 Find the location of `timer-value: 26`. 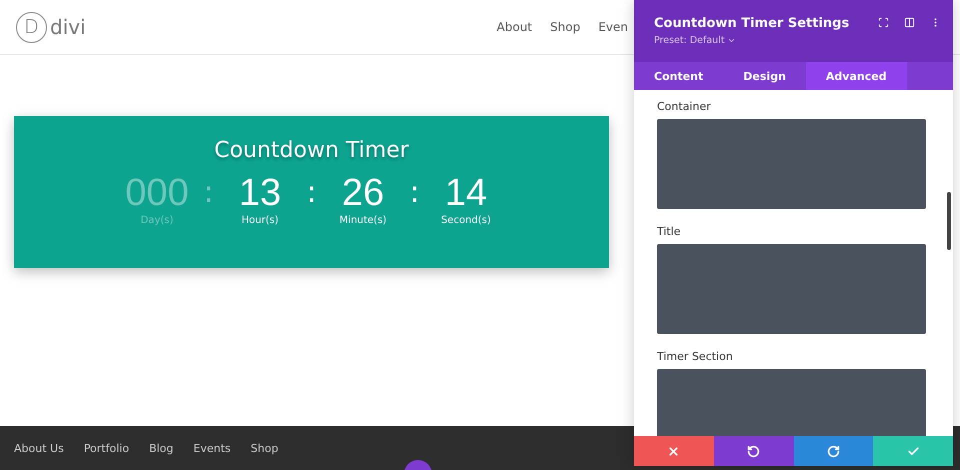

timer-value: 26 is located at coordinates (363, 193).